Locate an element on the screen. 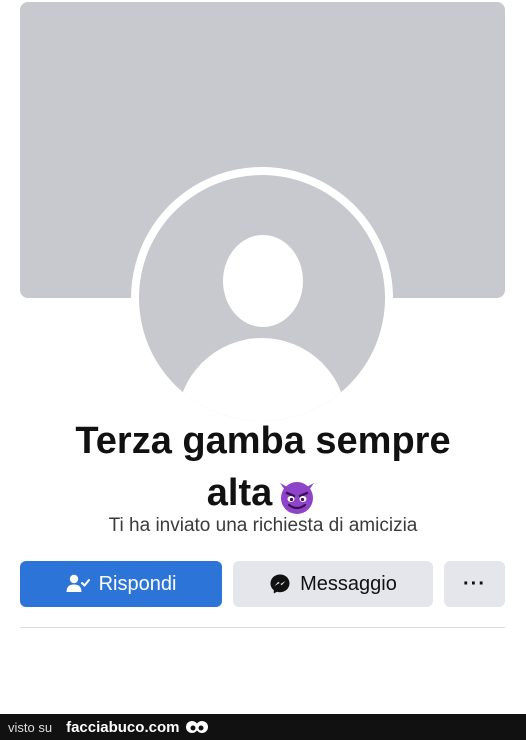 This screenshot has height=740, width=526. messenger-icon is located at coordinates (280, 584).